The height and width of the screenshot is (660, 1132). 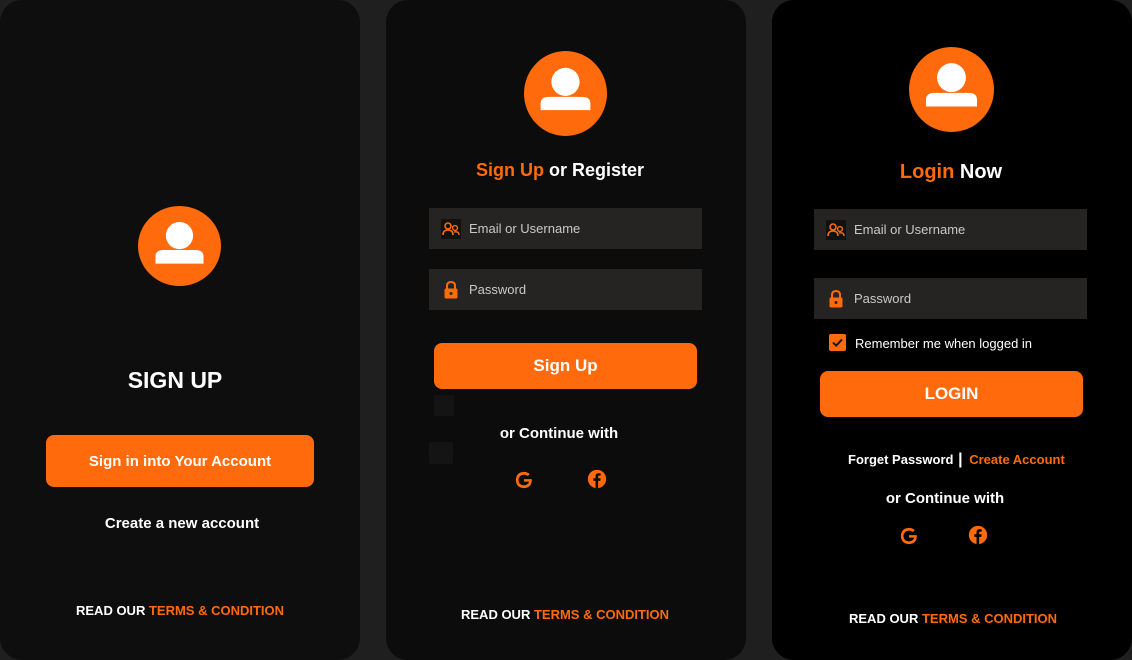 What do you see at coordinates (1017, 459) in the screenshot?
I see `create-account-link: Create Account` at bounding box center [1017, 459].